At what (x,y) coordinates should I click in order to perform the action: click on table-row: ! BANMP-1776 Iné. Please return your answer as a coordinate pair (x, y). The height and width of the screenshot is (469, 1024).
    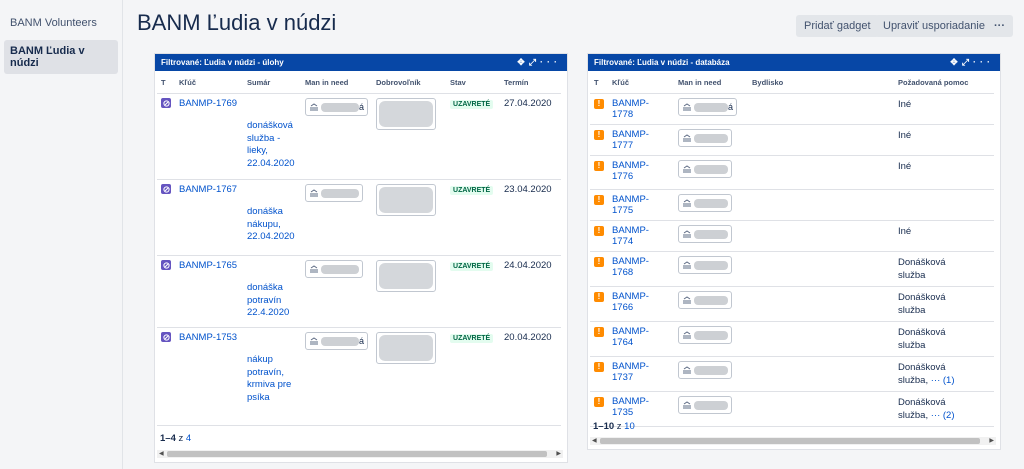
    Looking at the image, I should click on (792, 172).